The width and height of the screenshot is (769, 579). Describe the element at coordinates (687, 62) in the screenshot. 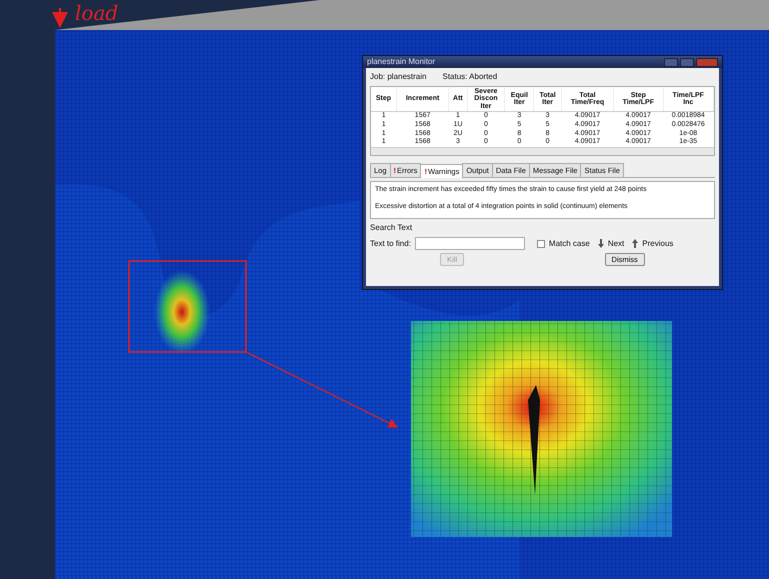

I see `maximize-button` at that location.